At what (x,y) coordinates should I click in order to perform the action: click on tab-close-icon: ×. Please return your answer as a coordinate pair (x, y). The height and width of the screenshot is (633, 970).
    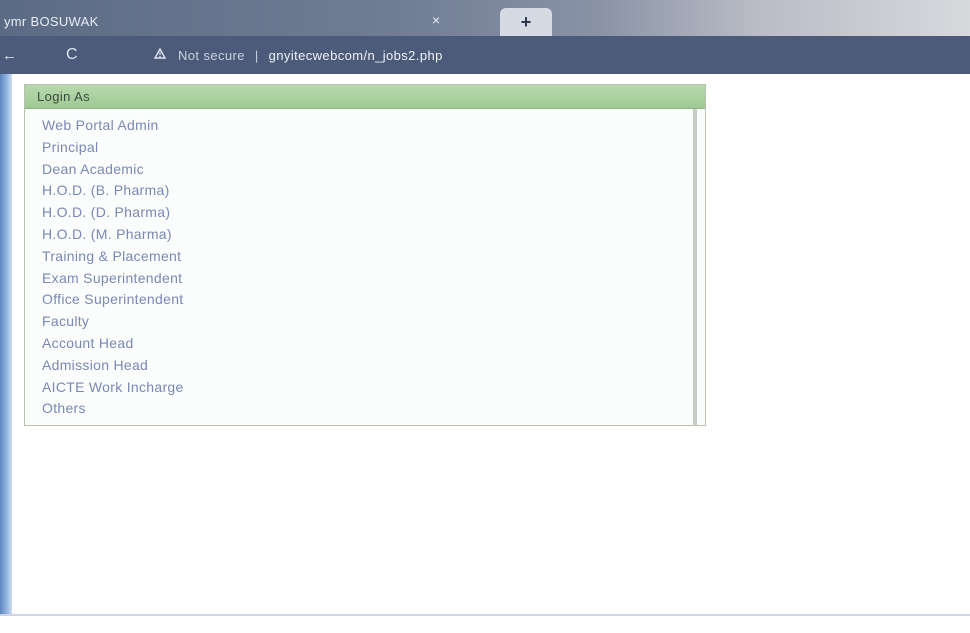
    Looking at the image, I should click on (436, 20).